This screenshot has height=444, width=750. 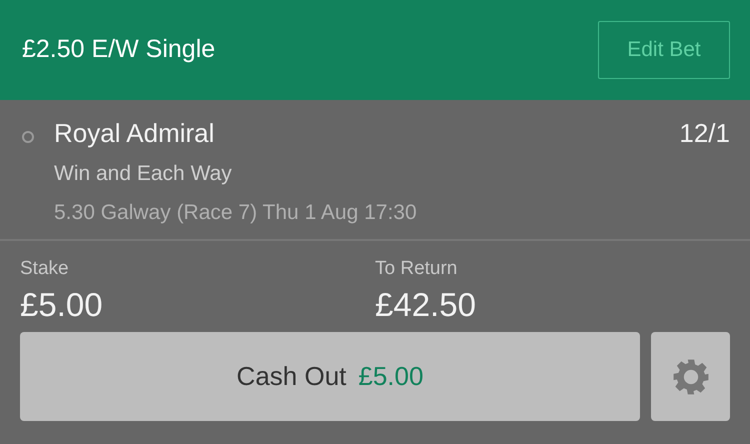 What do you see at coordinates (44, 268) in the screenshot?
I see `summary-label: Stake` at bounding box center [44, 268].